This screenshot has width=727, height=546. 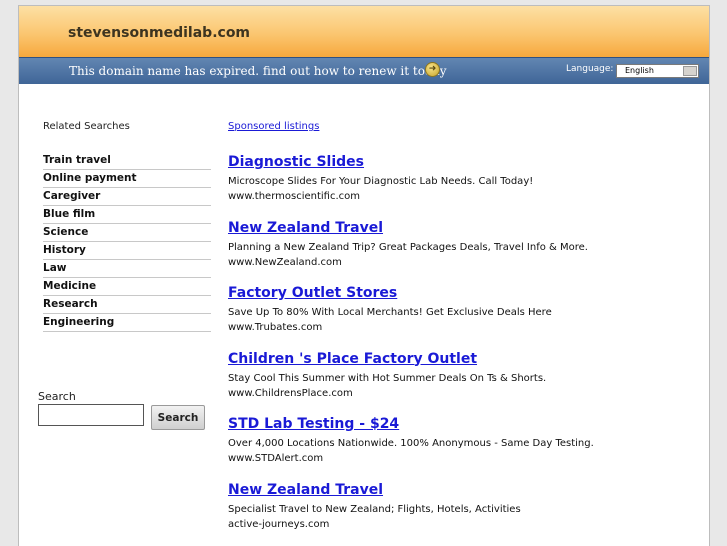 I want to click on language-select: English, so click(x=657, y=71).